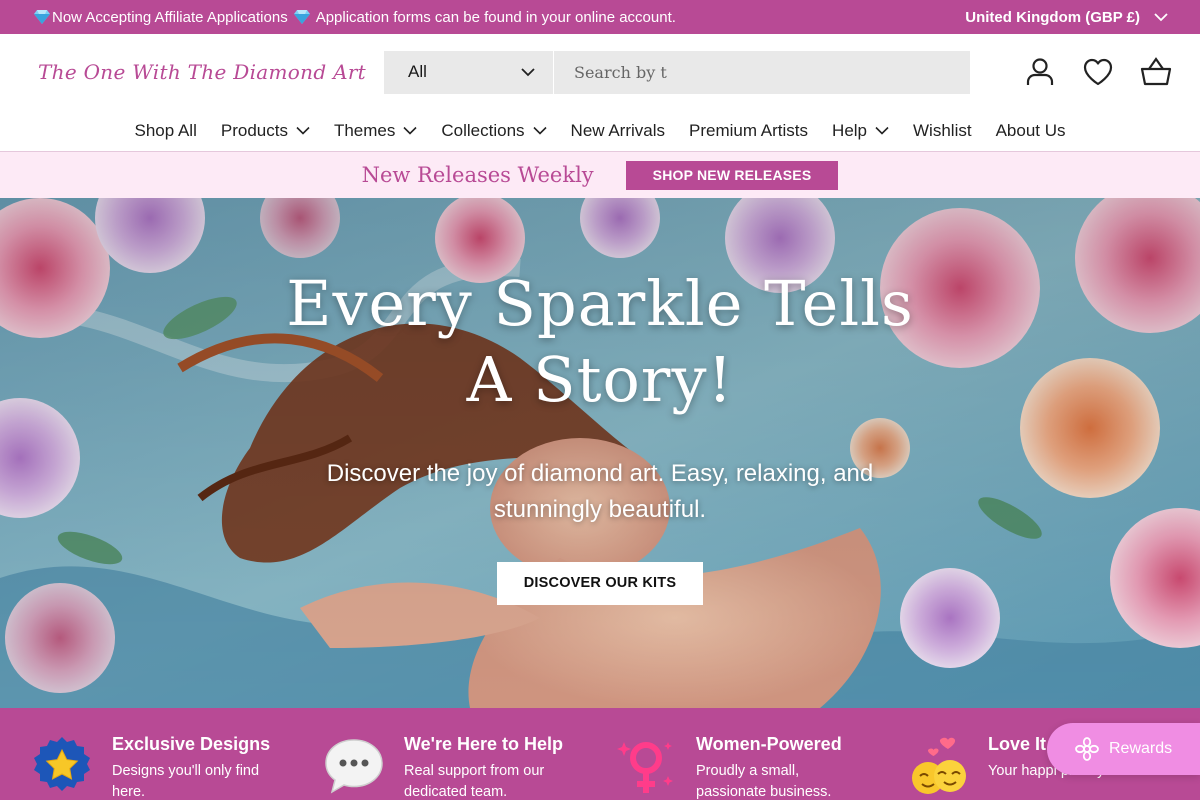 This screenshot has height=800, width=1200. What do you see at coordinates (1052, 17) in the screenshot?
I see `region-label: United Kingdom (GBP £)` at bounding box center [1052, 17].